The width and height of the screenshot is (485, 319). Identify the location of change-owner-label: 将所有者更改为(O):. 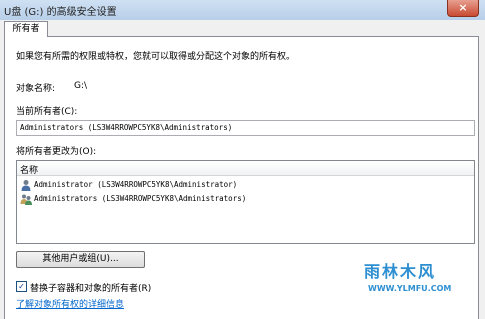
(56, 152).